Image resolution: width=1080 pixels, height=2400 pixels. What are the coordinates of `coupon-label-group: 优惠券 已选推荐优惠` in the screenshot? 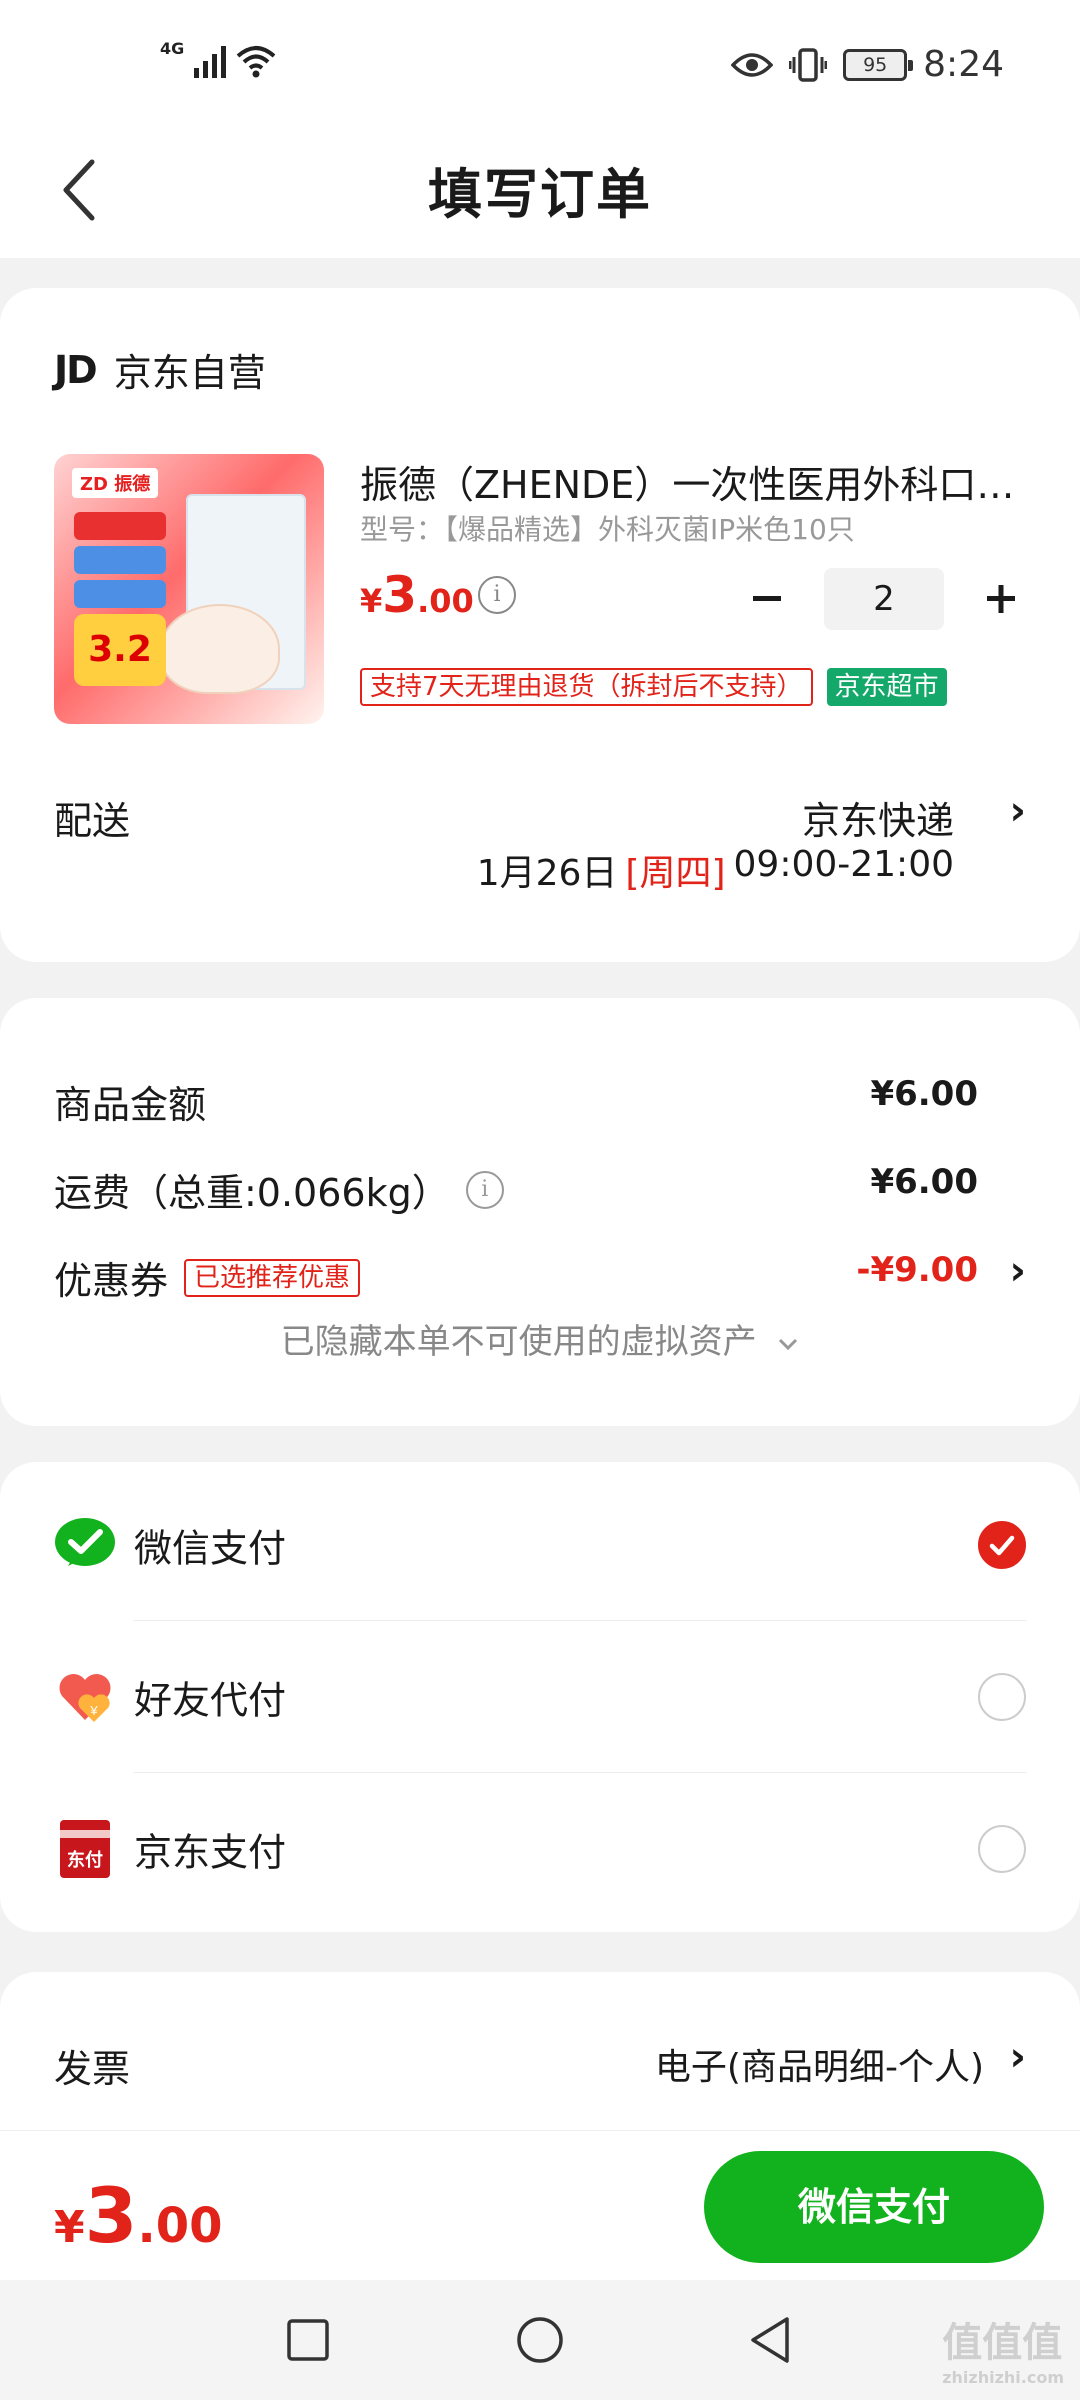 It's located at (207, 1277).